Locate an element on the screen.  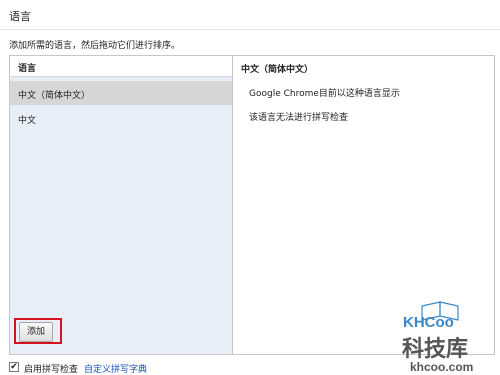
watermark-logo-text: KHCoo is located at coordinates (428, 322).